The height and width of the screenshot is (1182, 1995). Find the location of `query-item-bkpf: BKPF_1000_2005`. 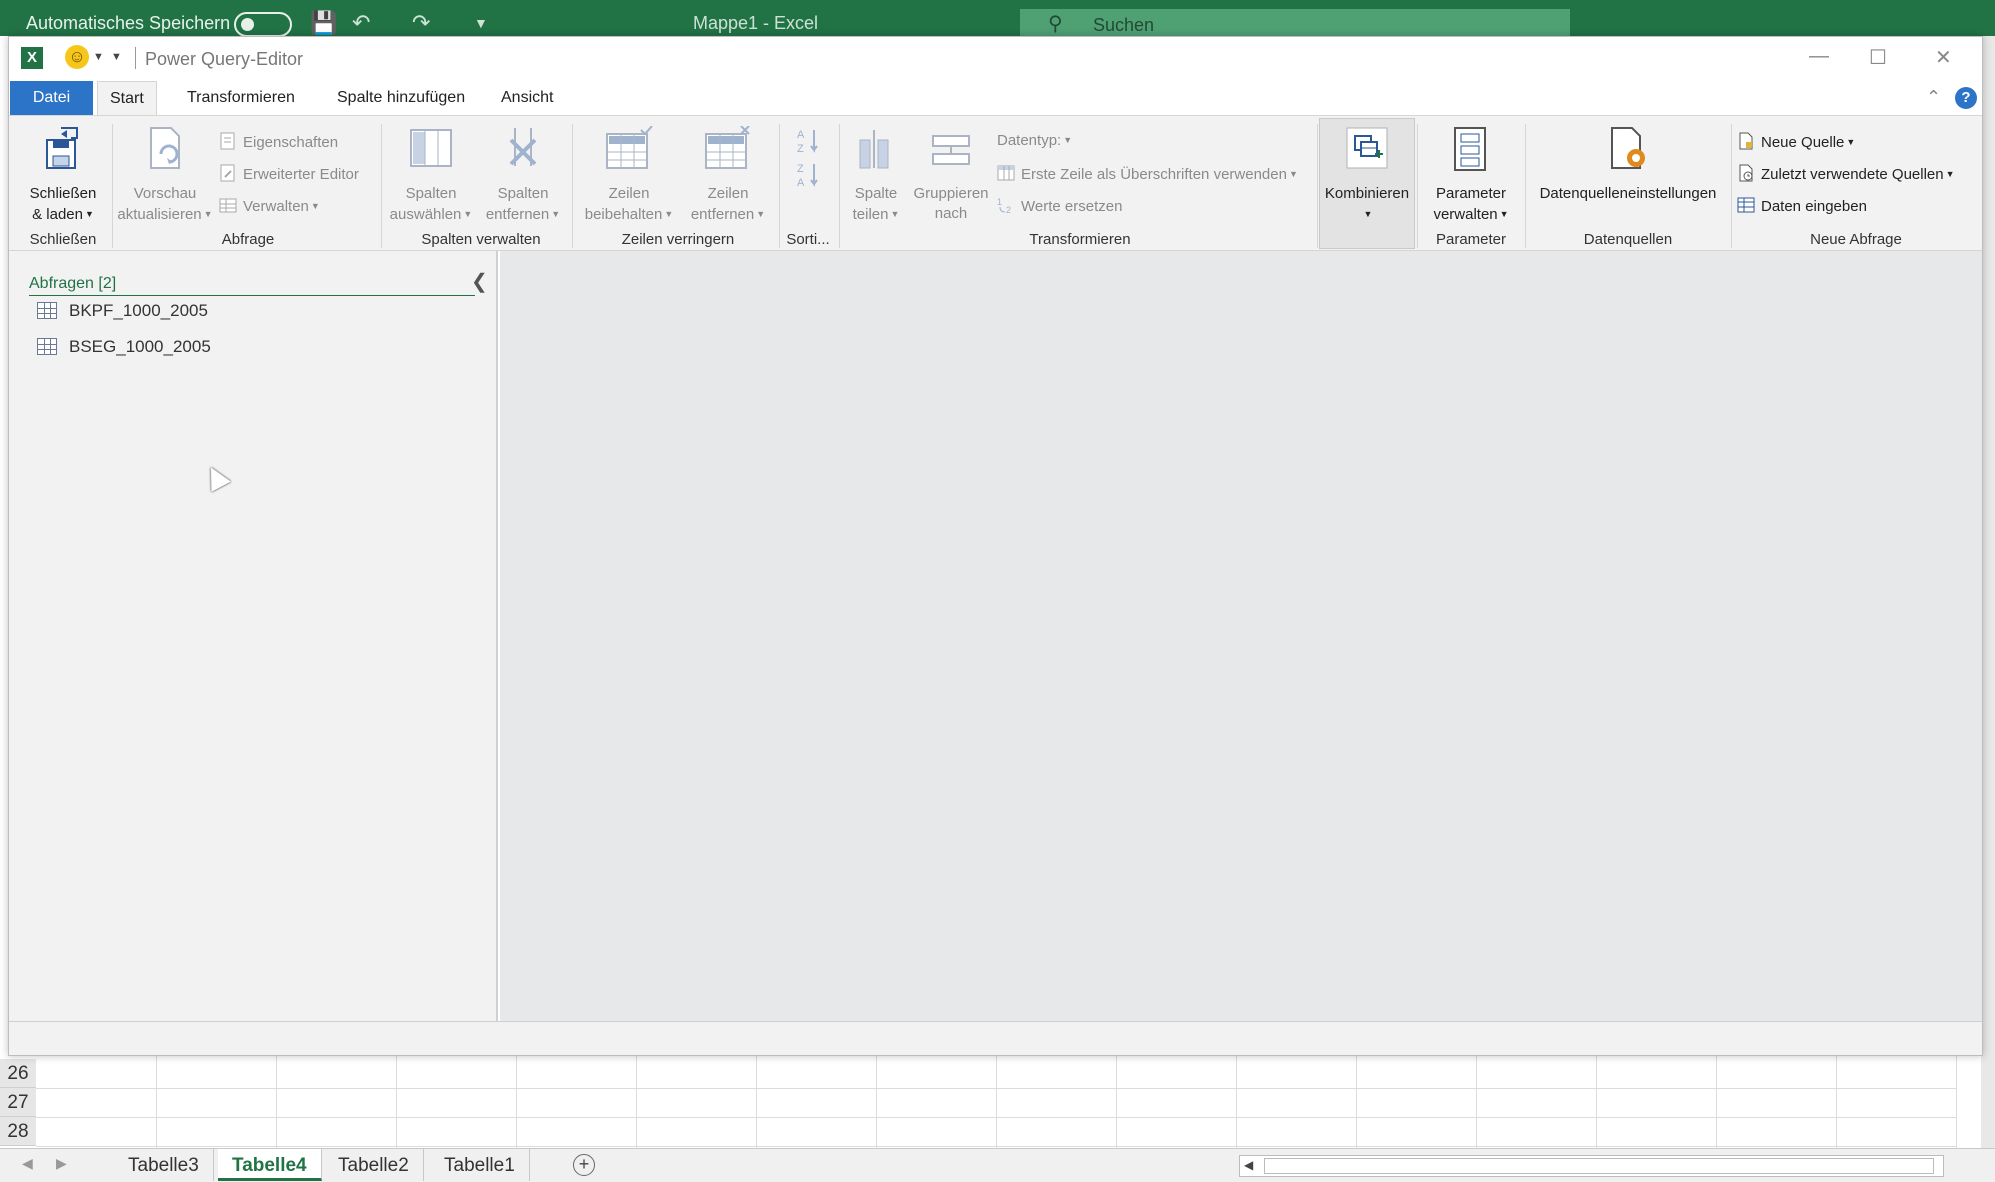

query-item-bkpf: BKPF_1000_2005 is located at coordinates (122, 311).